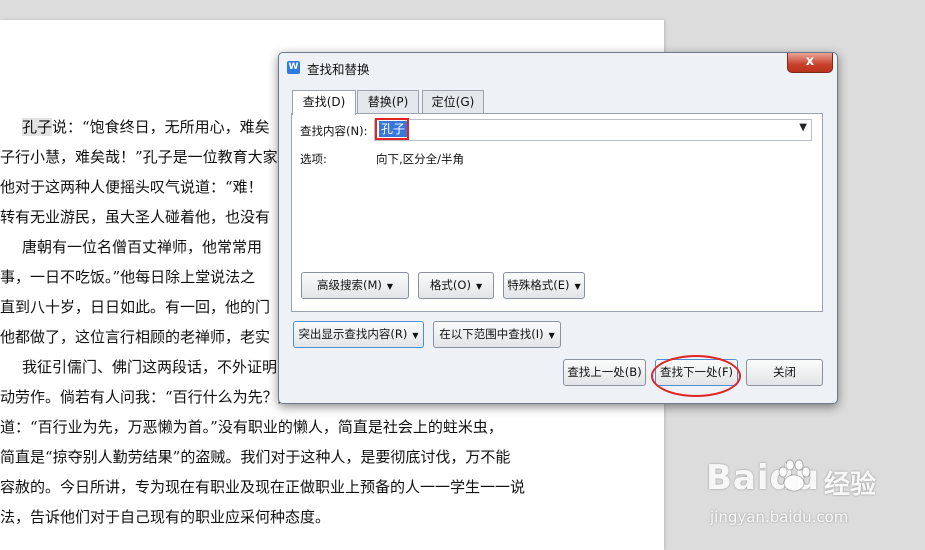 Image resolution: width=925 pixels, height=550 pixels. I want to click on document-line-text: 唐朝有一位名僧百丈禅师，他常常用, so click(142, 247).